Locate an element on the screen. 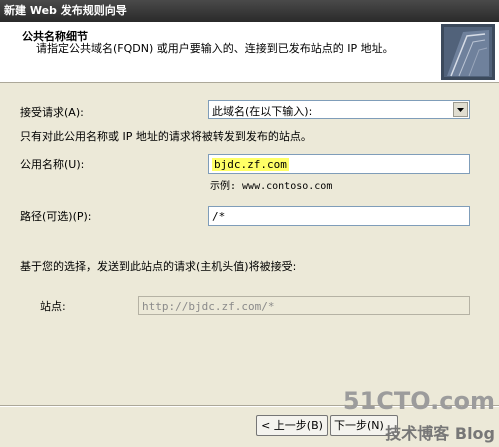 Image resolution: width=499 pixels, height=447 pixels. window-title-bar: 新建 Web 发布规则向导 is located at coordinates (249, 11).